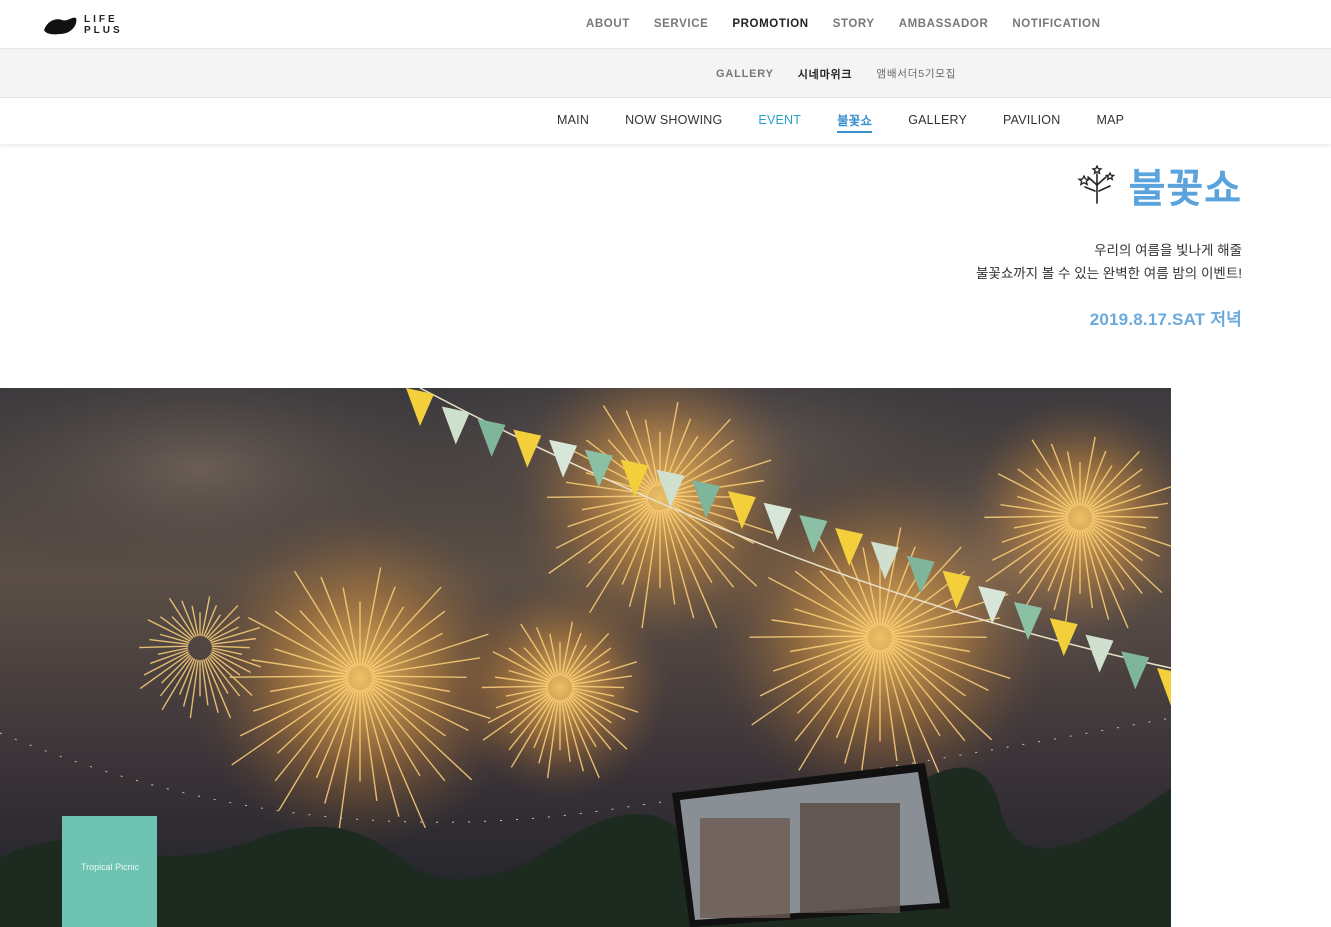  What do you see at coordinates (681, 24) in the screenshot?
I see `main-nav-service: SERVICE` at bounding box center [681, 24].